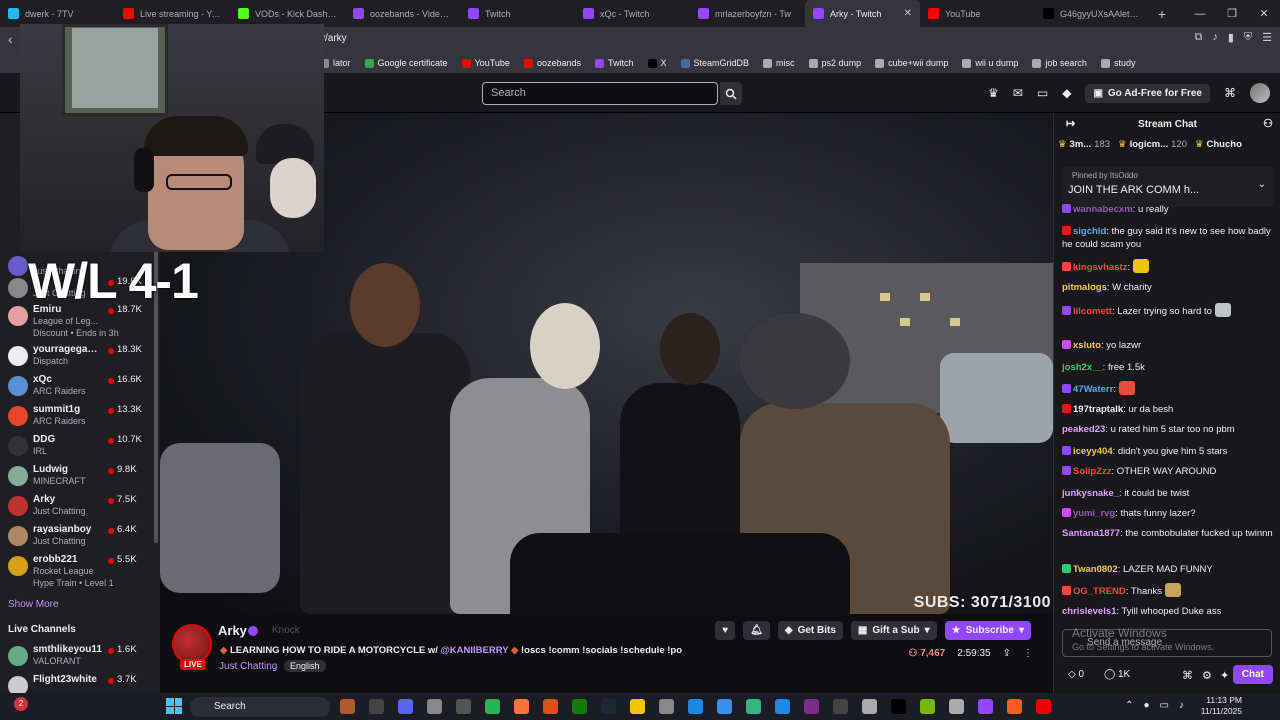  Describe the element at coordinates (1087, 345) in the screenshot. I see `chat-username: xsluto` at that location.